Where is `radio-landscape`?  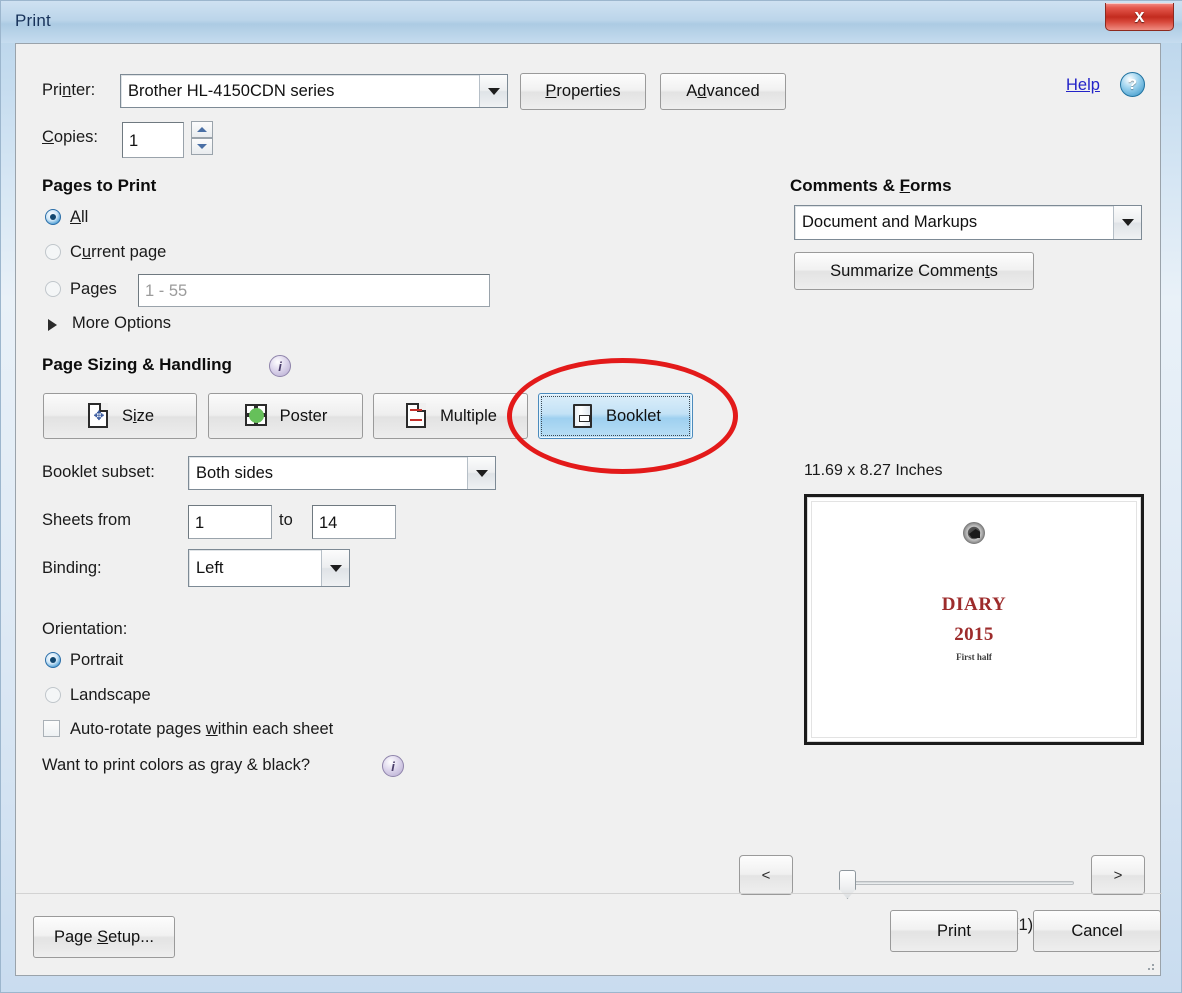
radio-landscape is located at coordinates (53, 695).